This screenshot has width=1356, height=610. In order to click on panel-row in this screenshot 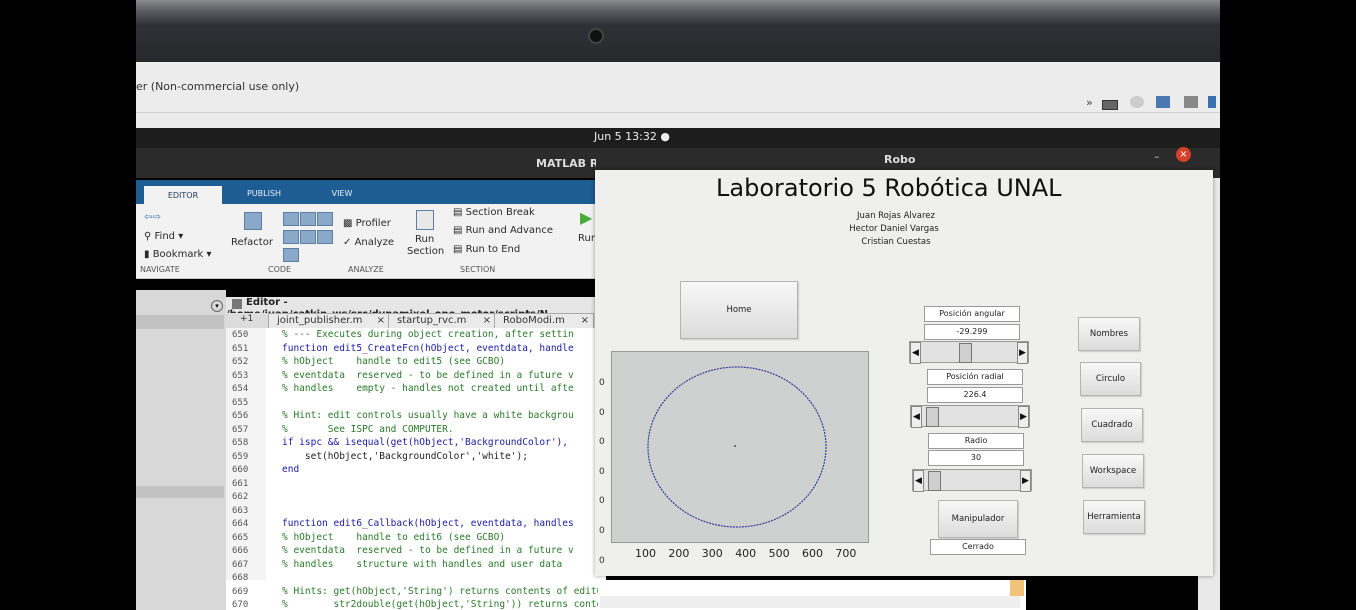, I will do `click(180, 322)`.